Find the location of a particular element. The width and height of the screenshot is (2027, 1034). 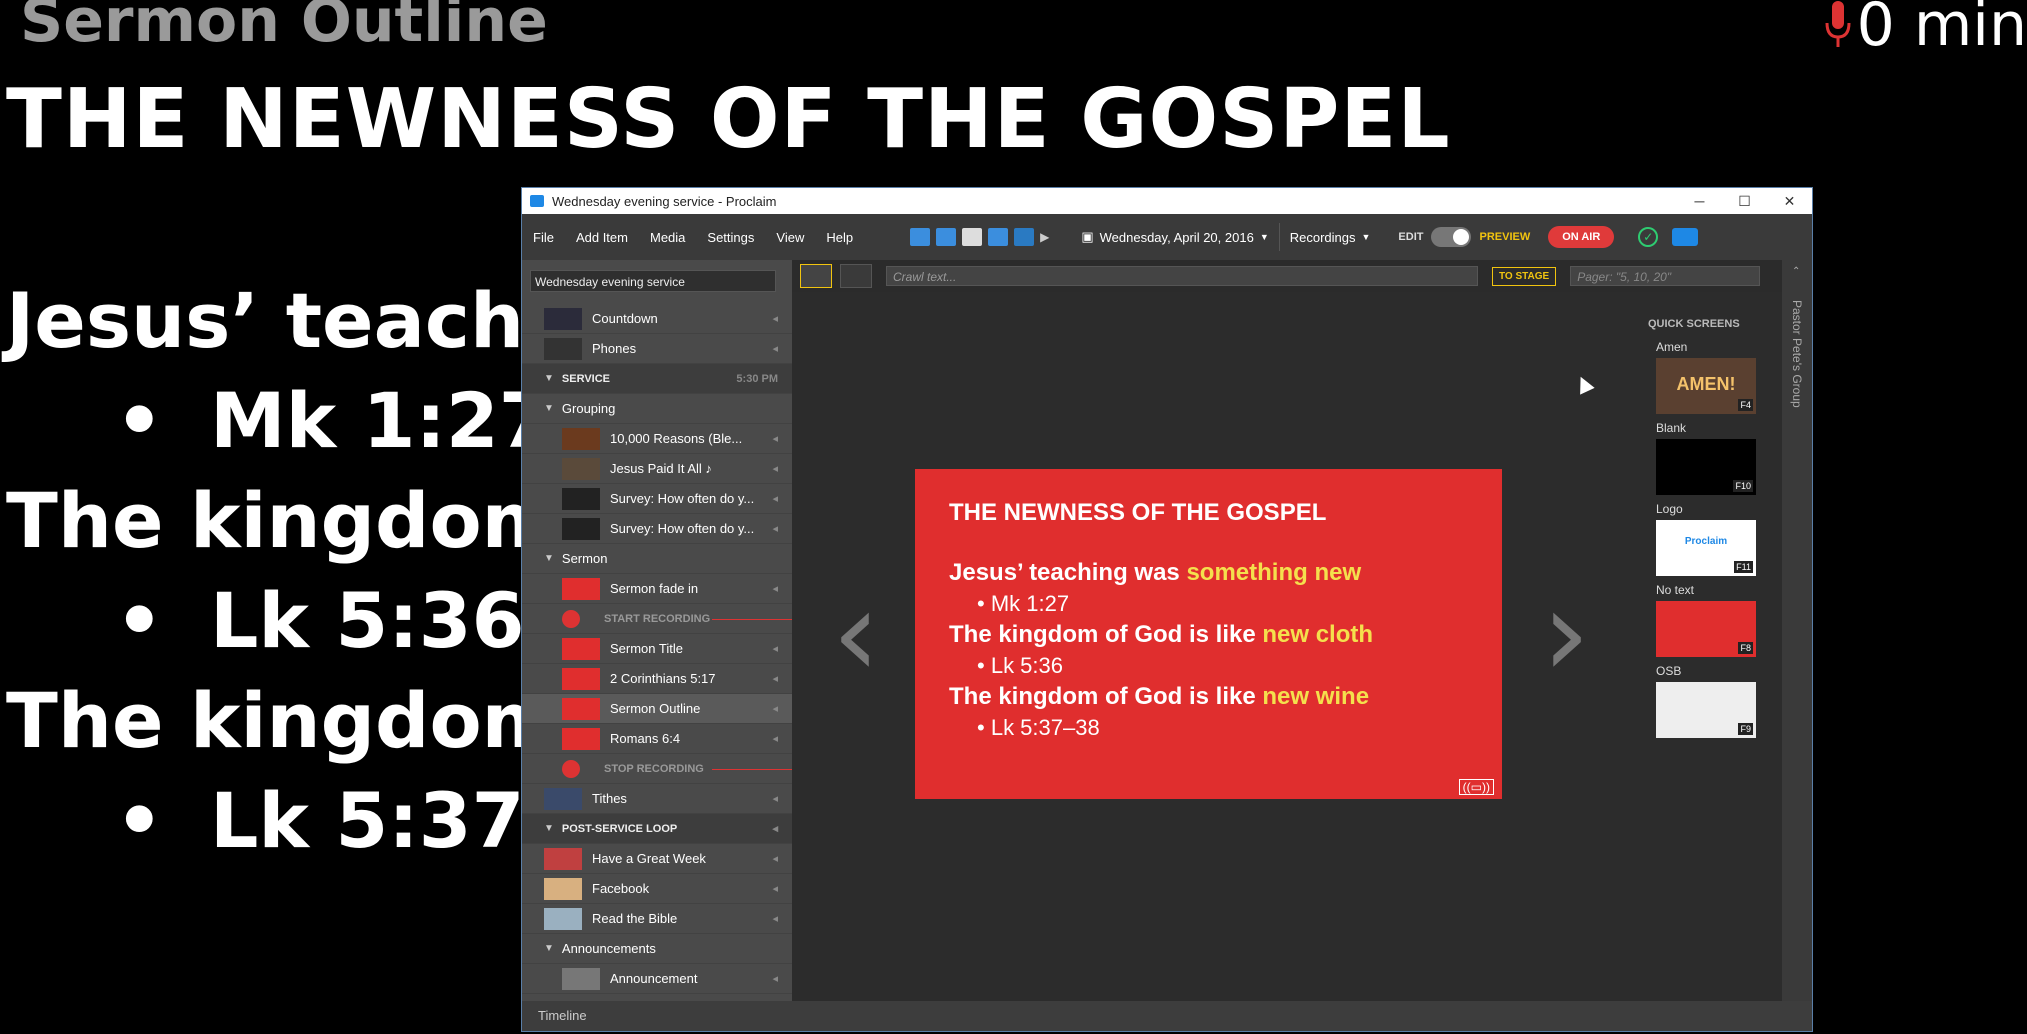

service-item: Read the Bible ◂ is located at coordinates (657, 919).